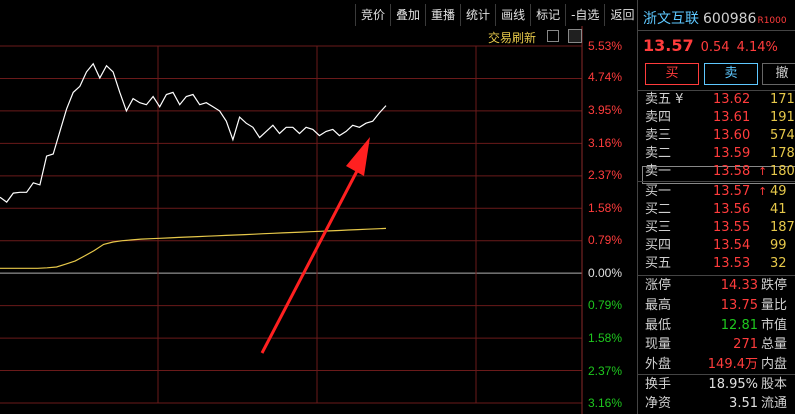  I want to click on ask-row: 卖二 13.59 178, so click(720, 154).